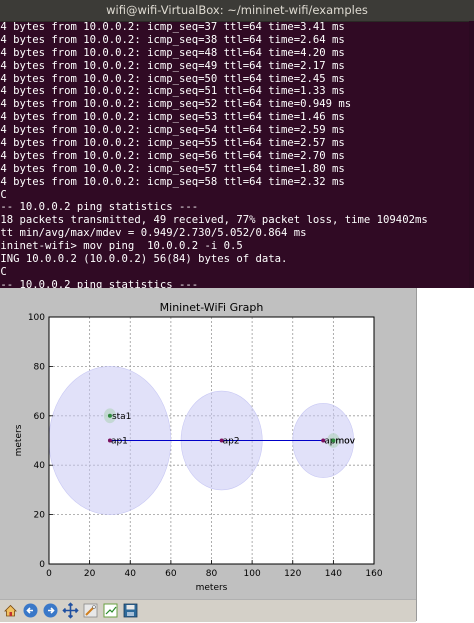  I want to click on ap-label-ap1: ap1, so click(119, 442).